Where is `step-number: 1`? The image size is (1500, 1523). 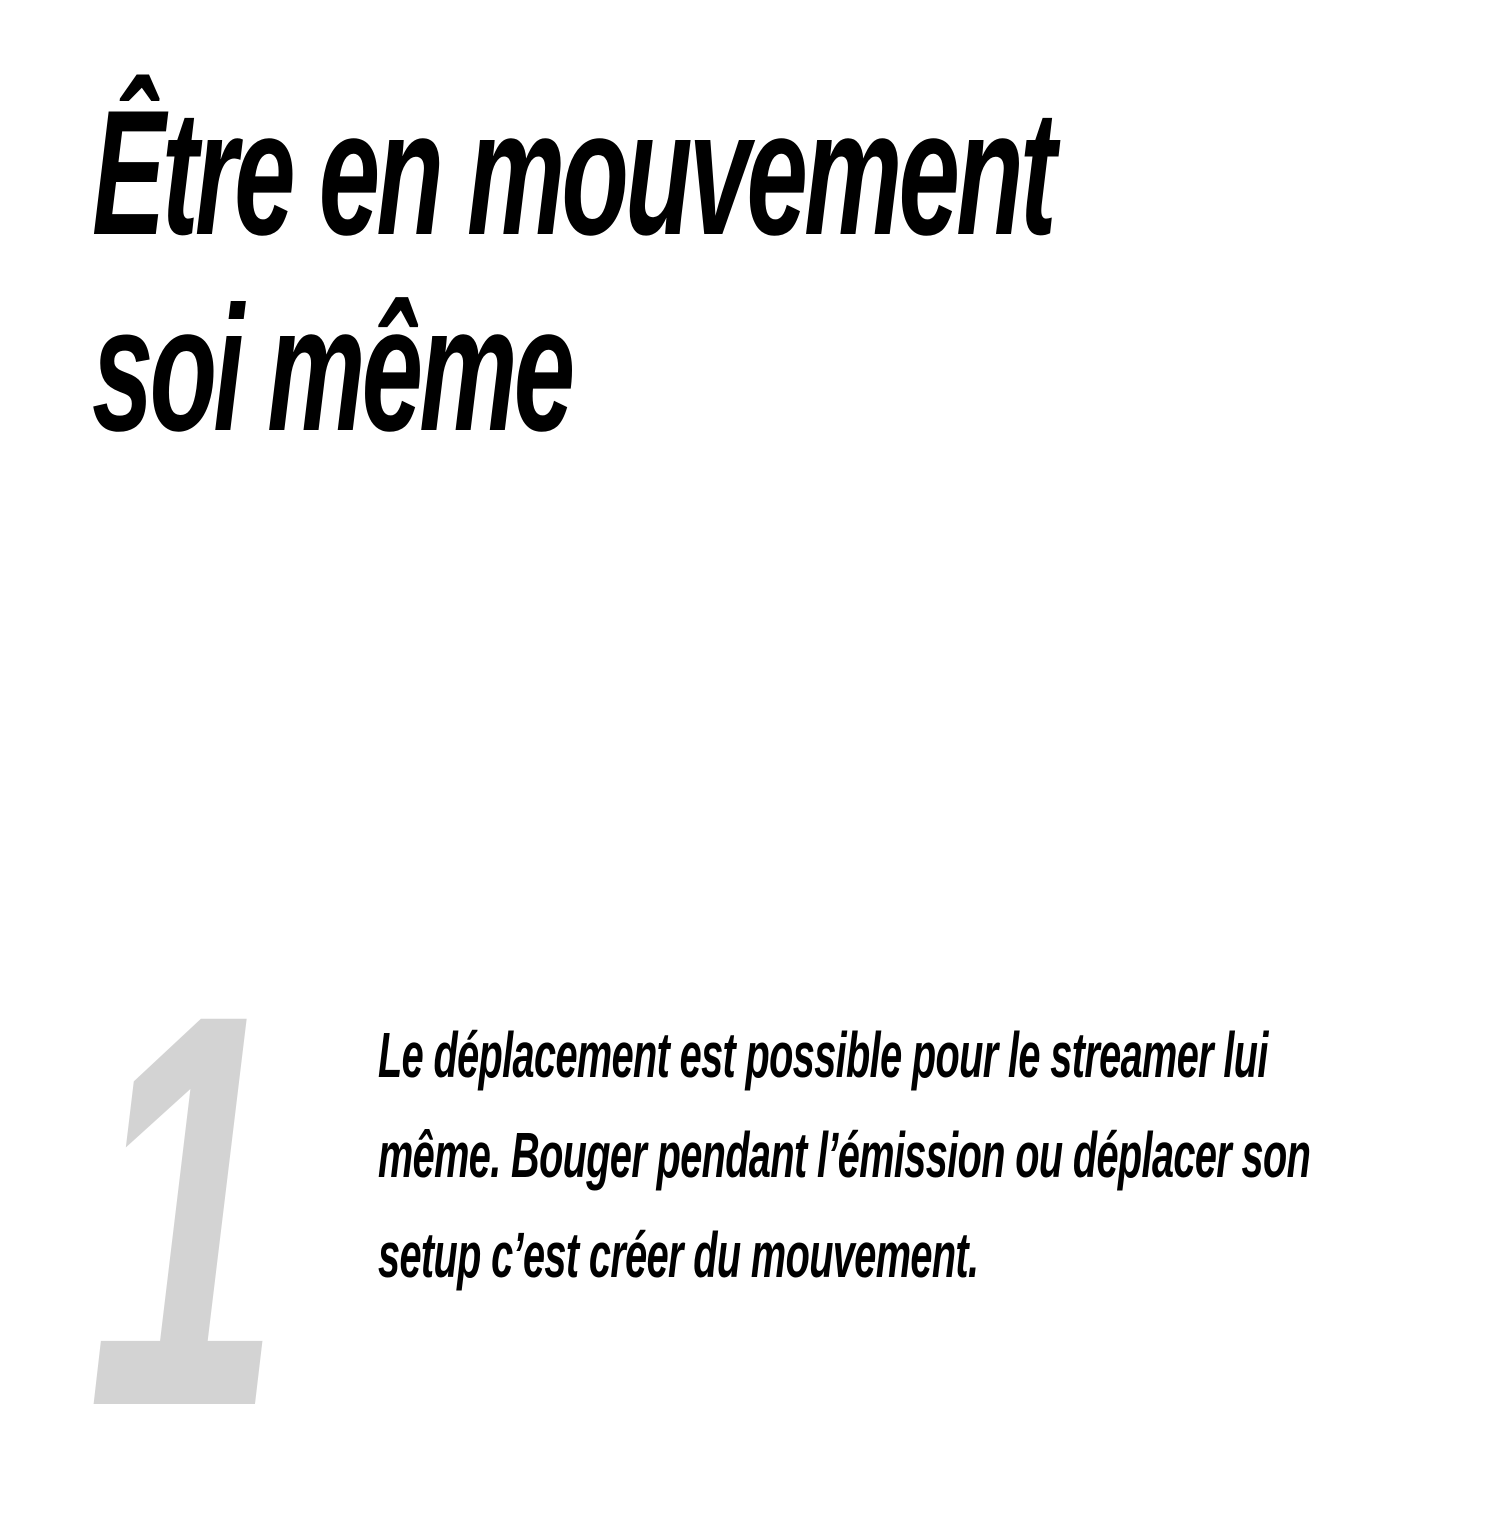 step-number: 1 is located at coordinates (185, 1210).